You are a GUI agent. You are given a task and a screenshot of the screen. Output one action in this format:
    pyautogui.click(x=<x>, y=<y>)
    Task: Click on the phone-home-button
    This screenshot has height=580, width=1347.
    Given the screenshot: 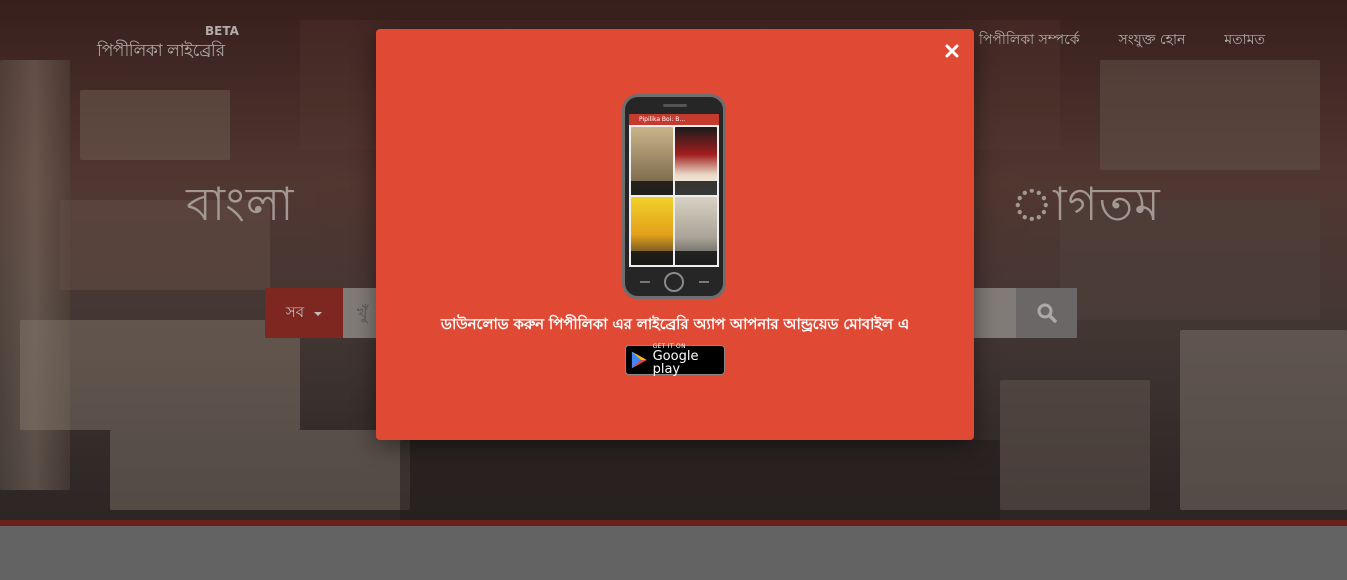 What is the action you would take?
    pyautogui.click(x=674, y=282)
    